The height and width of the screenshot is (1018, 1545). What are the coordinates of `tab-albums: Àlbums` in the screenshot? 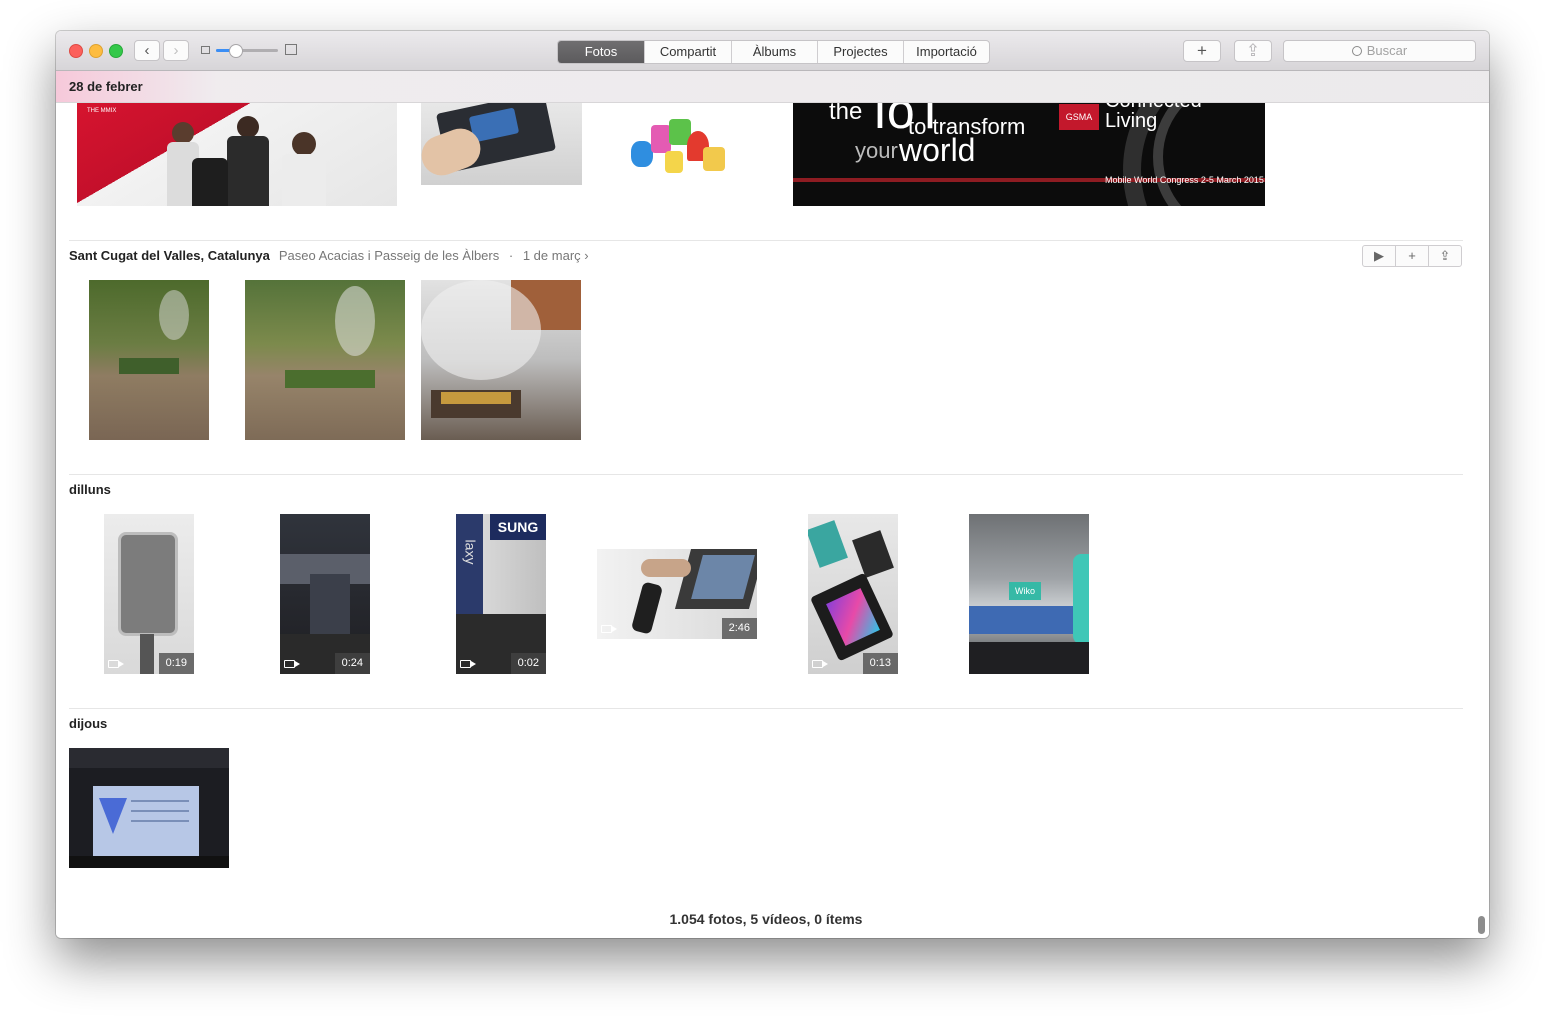 It's located at (774, 52).